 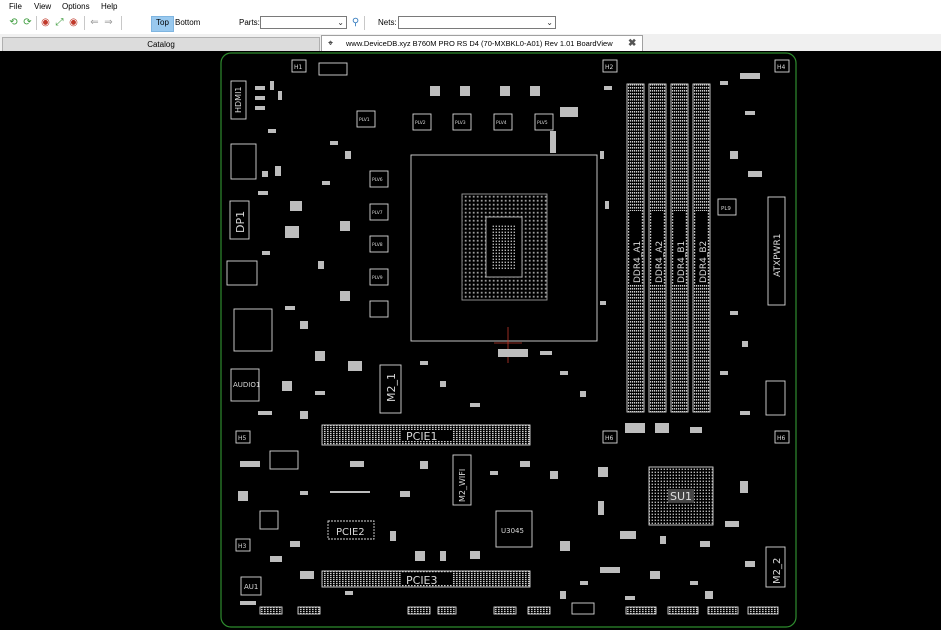 What do you see at coordinates (246, 385) in the screenshot?
I see `audio-label: AUDIO1` at bounding box center [246, 385].